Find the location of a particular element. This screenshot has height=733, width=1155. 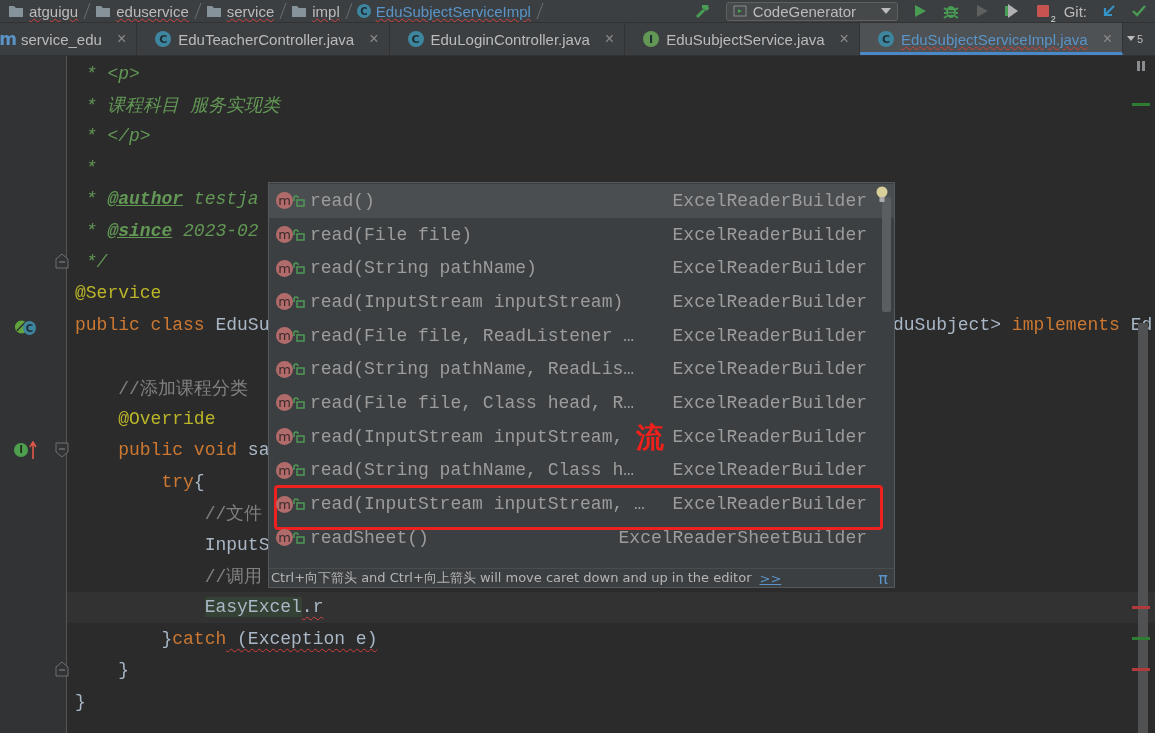

code-line: EasyExcel.r is located at coordinates (264, 607).